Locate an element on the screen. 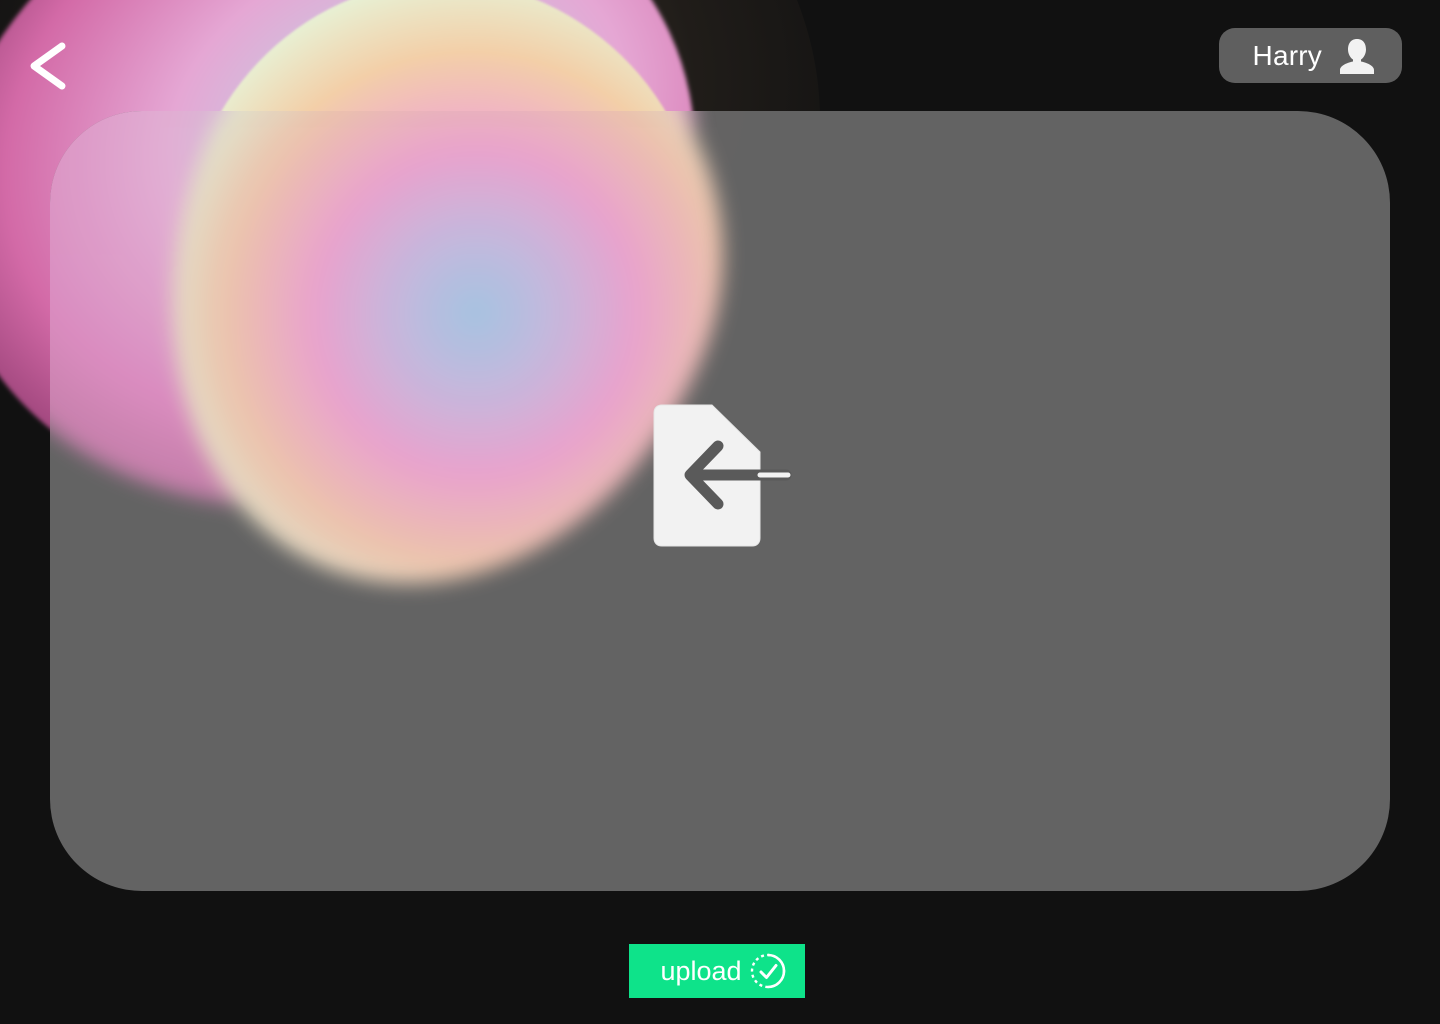 This screenshot has width=1440, height=1024. upload-button: upload is located at coordinates (717, 971).